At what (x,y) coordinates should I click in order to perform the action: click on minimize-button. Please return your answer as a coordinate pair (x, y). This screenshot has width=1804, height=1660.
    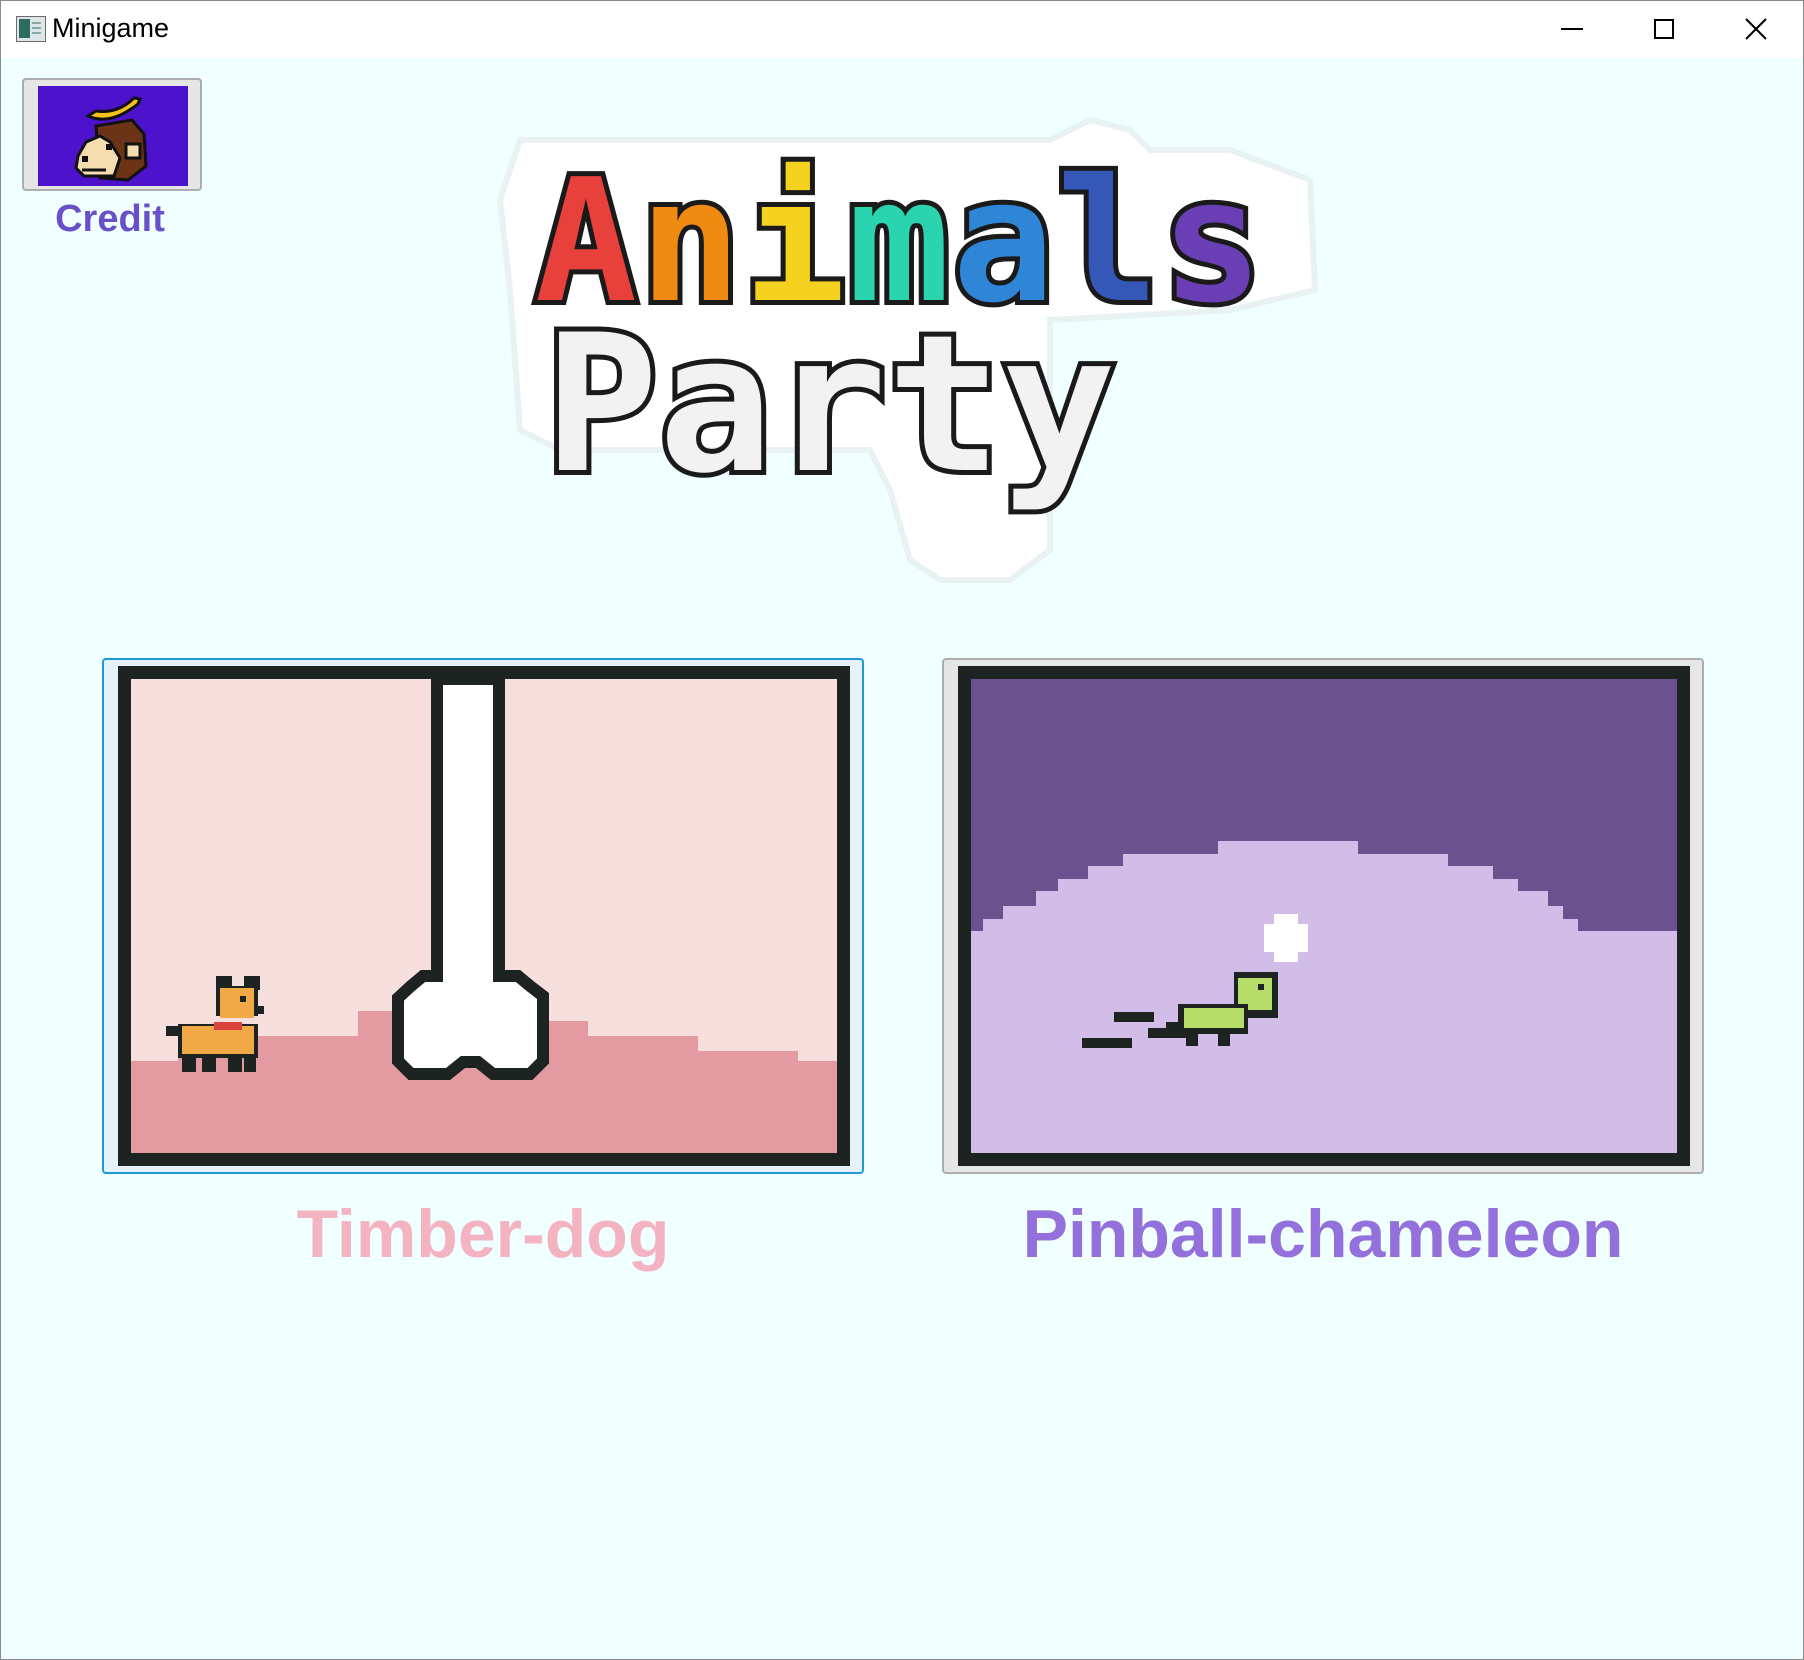
    Looking at the image, I should click on (1572, 29).